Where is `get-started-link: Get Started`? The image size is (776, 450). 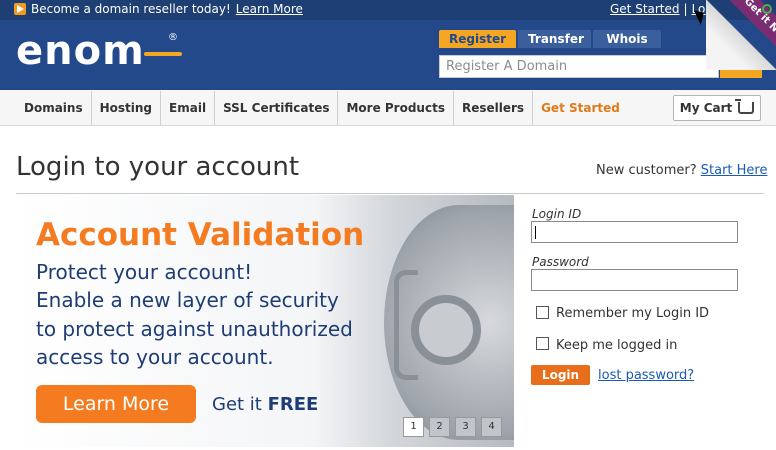
get-started-link: Get Started is located at coordinates (645, 9).